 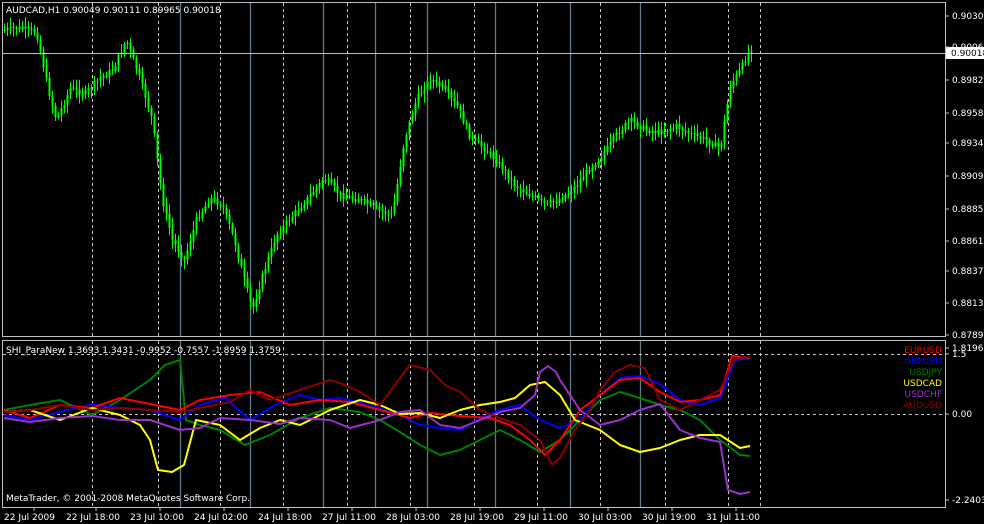 I want to click on y-tick-label: 0.89095, so click(x=968, y=177).